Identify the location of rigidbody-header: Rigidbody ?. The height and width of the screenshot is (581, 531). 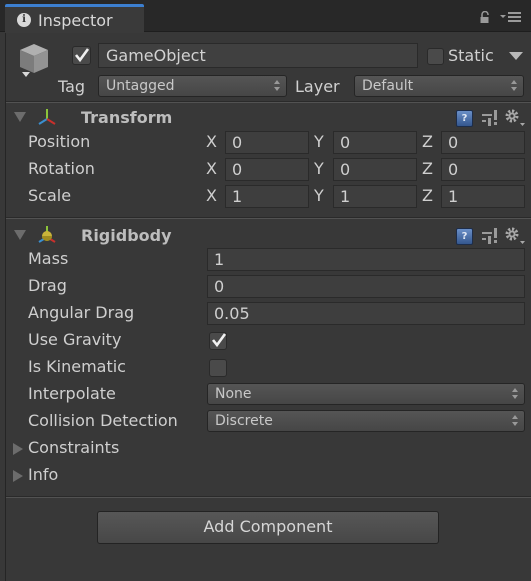
(268, 235).